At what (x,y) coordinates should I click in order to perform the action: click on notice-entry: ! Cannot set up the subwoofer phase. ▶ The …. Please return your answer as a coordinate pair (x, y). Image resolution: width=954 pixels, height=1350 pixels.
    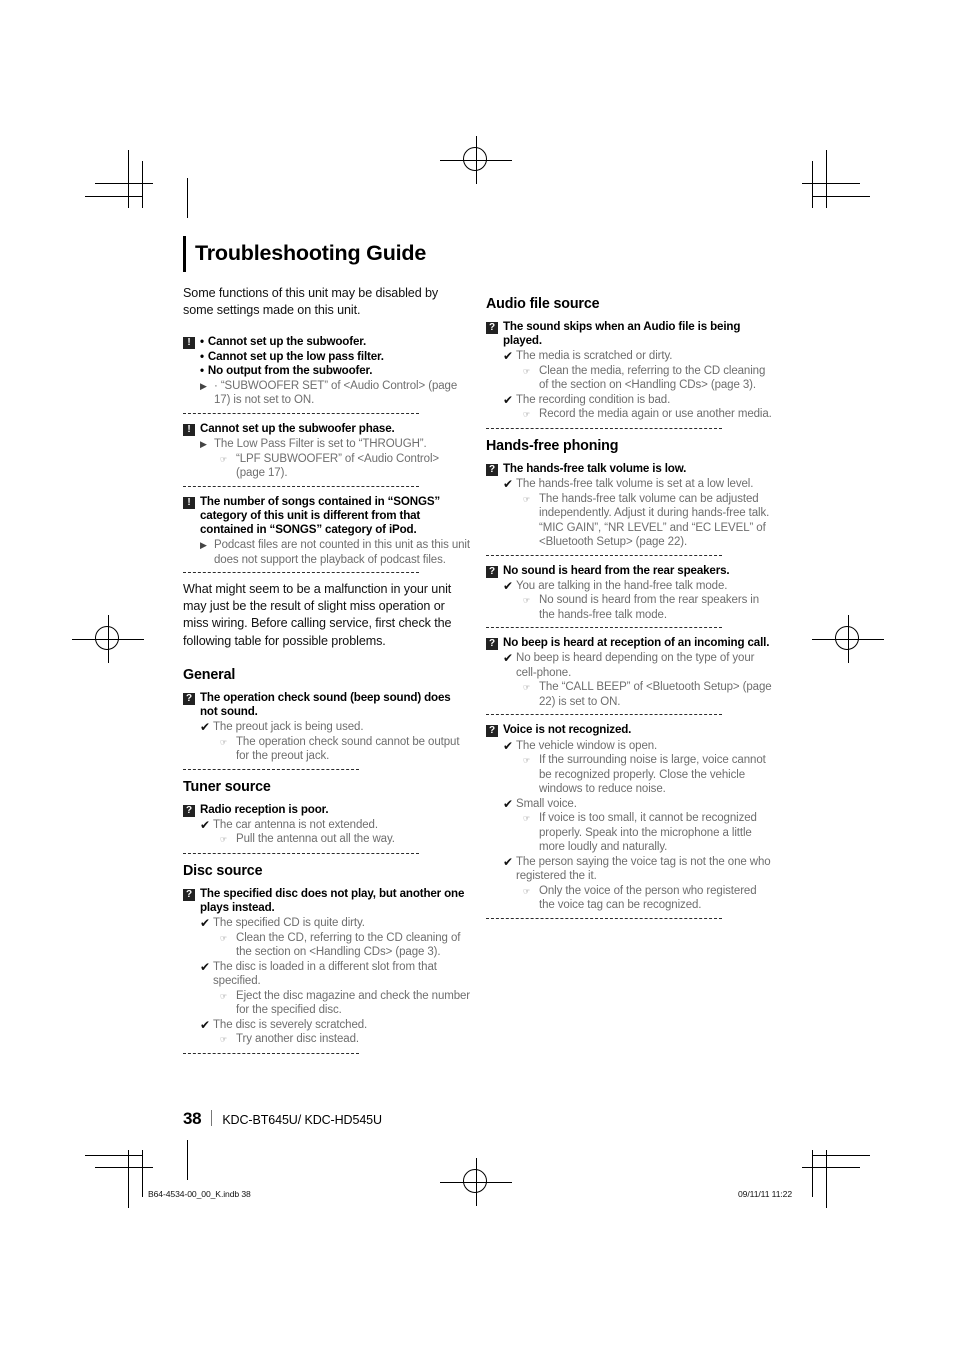
    Looking at the image, I should click on (327, 451).